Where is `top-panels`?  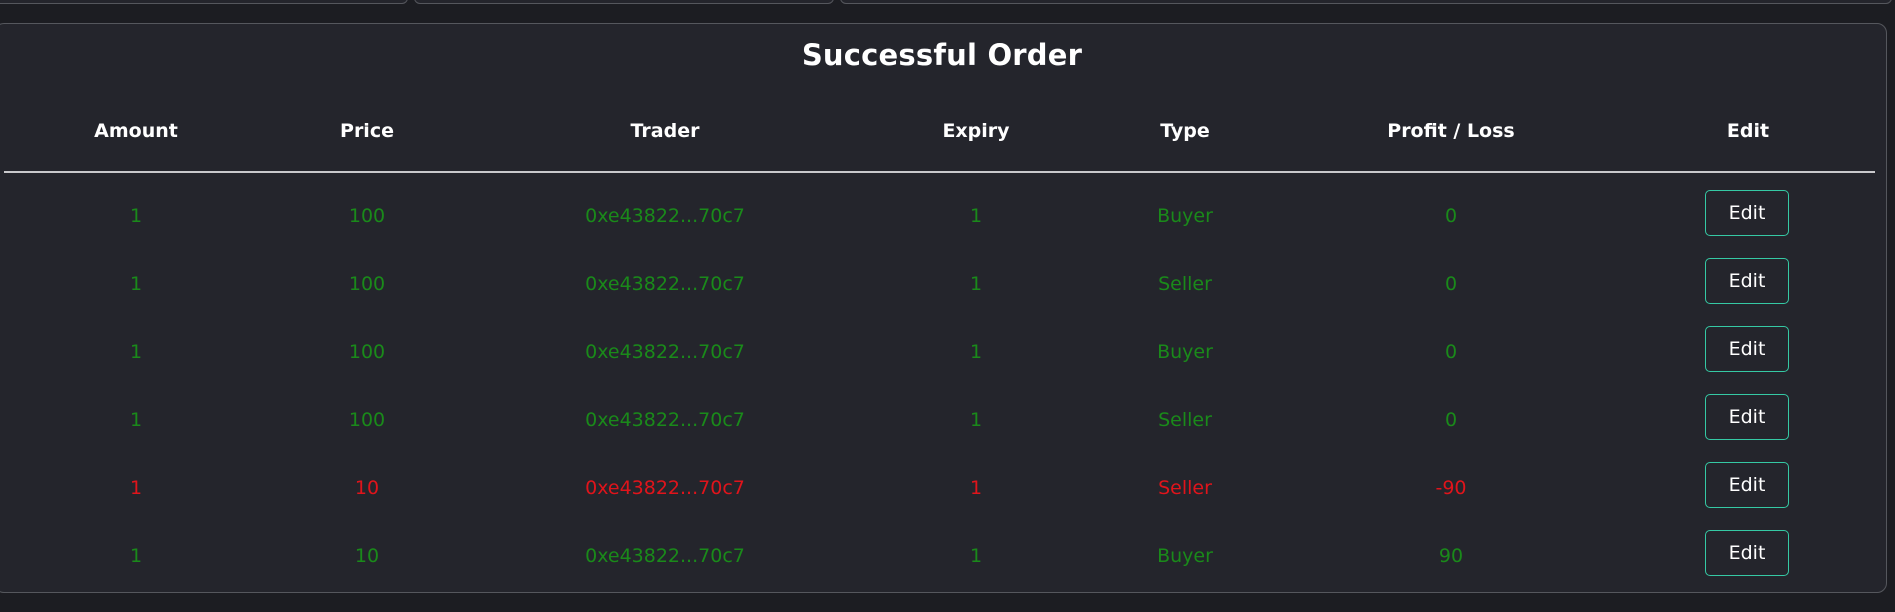
top-panels is located at coordinates (947, 2).